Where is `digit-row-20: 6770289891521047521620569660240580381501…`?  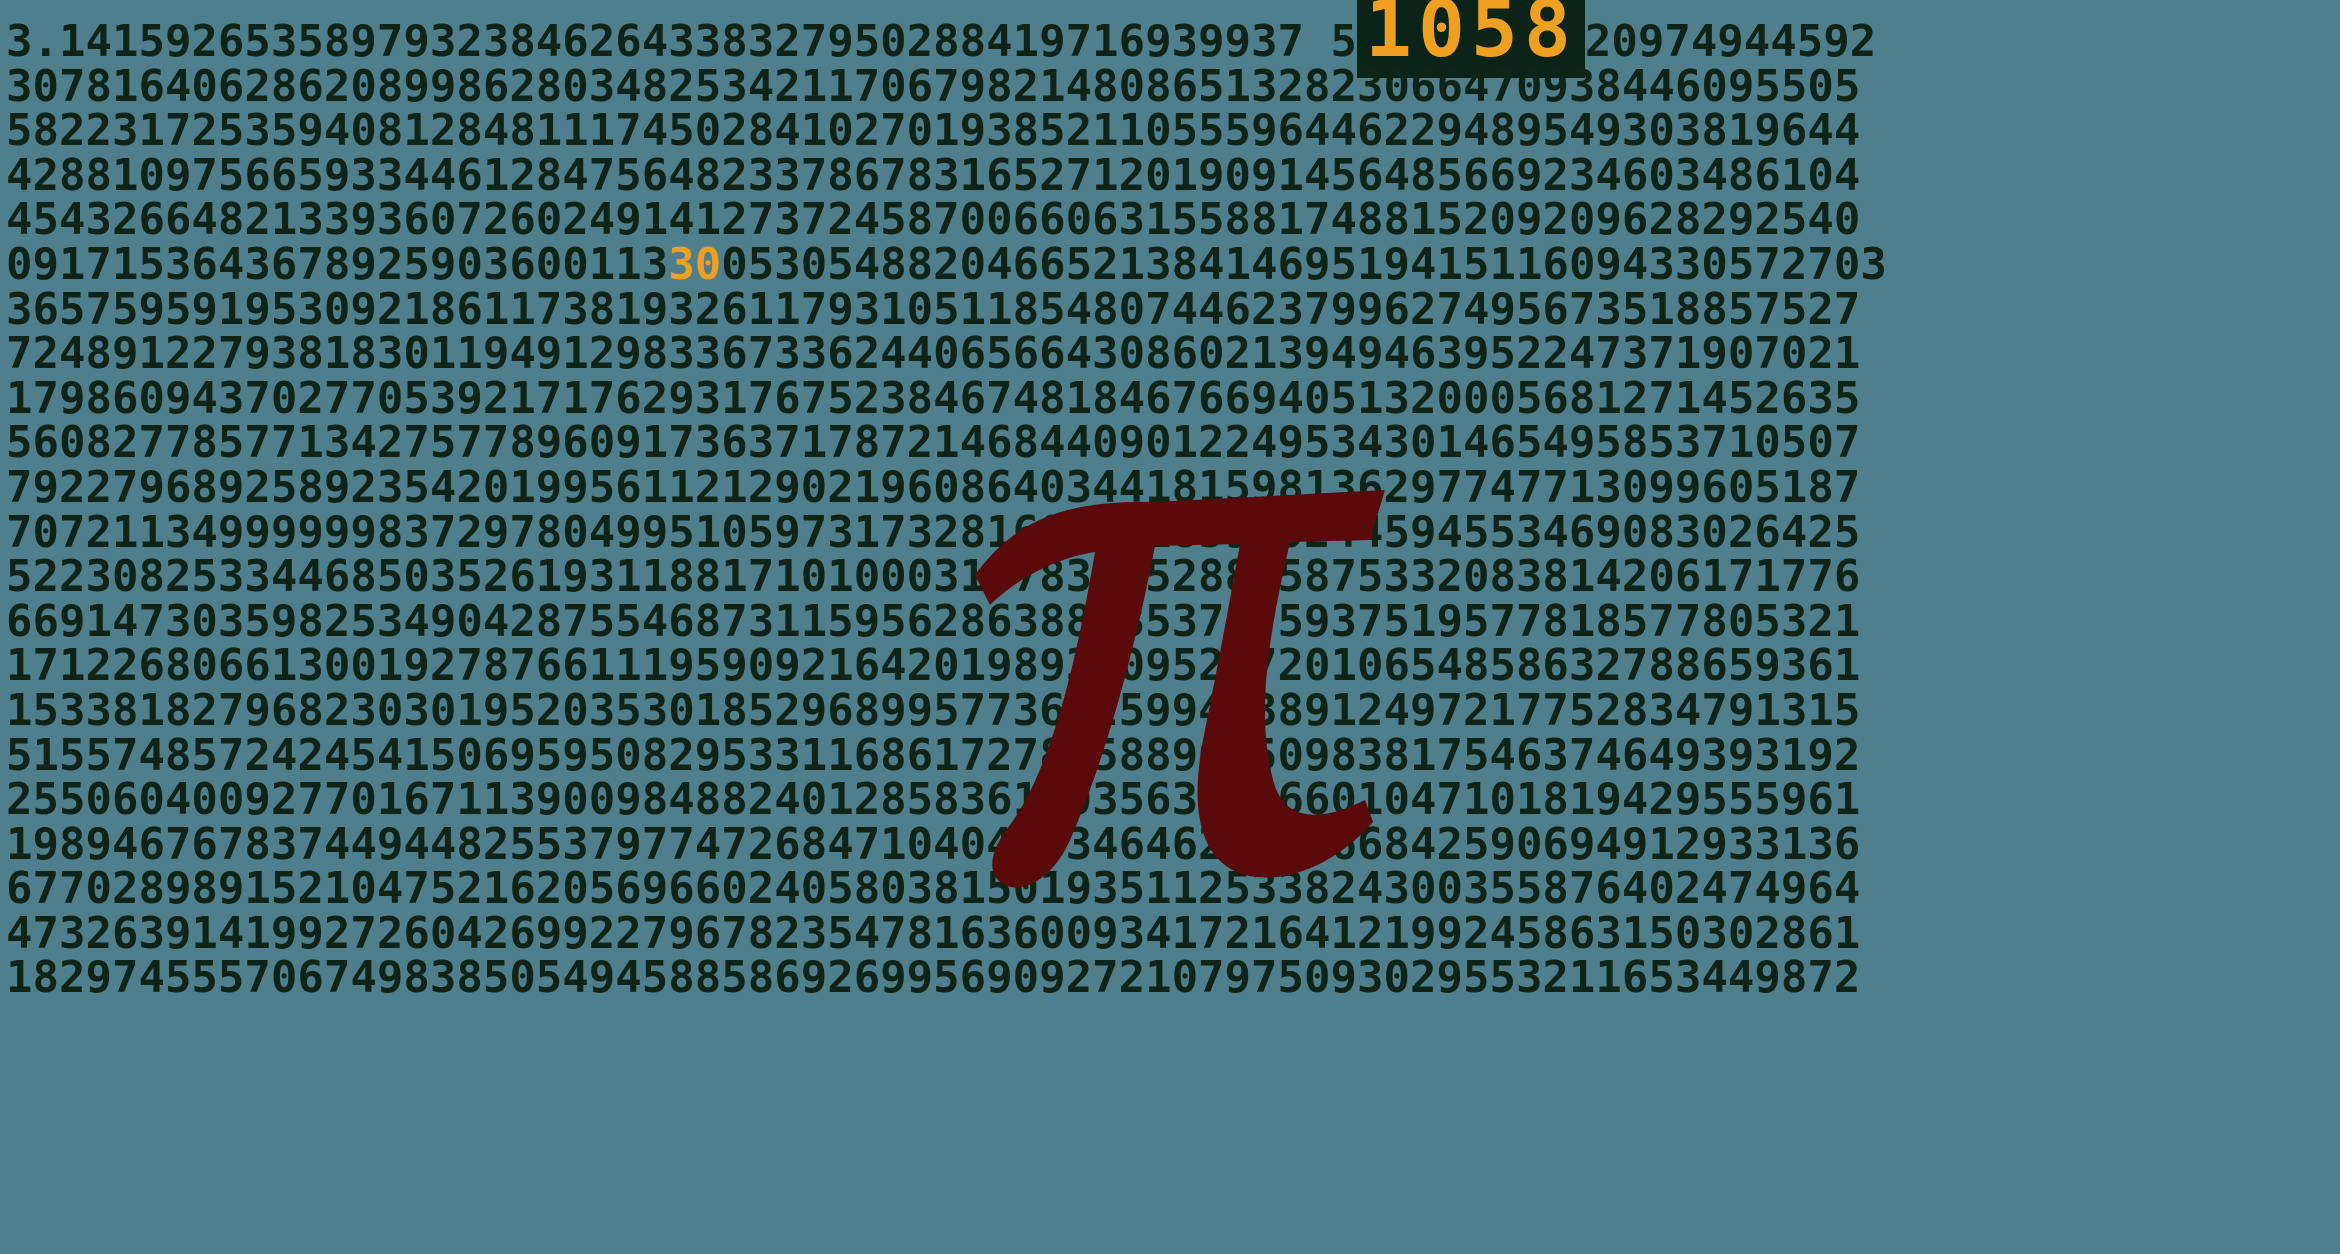
digit-row-20: 6770289891521047521620569660240580381501… is located at coordinates (1171, 889).